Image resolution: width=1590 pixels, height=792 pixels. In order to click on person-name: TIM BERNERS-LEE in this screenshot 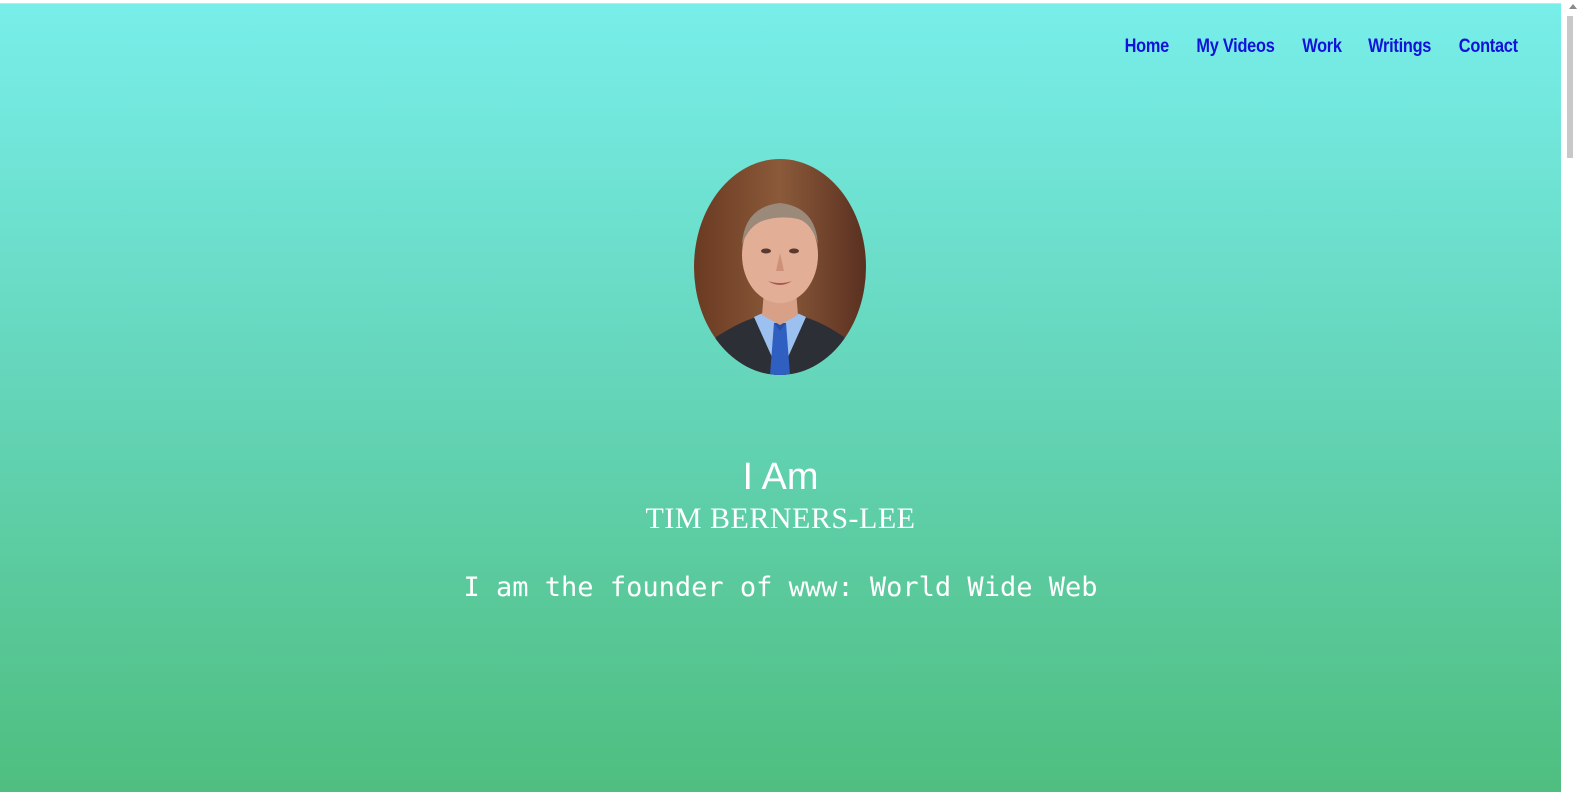, I will do `click(780, 518)`.